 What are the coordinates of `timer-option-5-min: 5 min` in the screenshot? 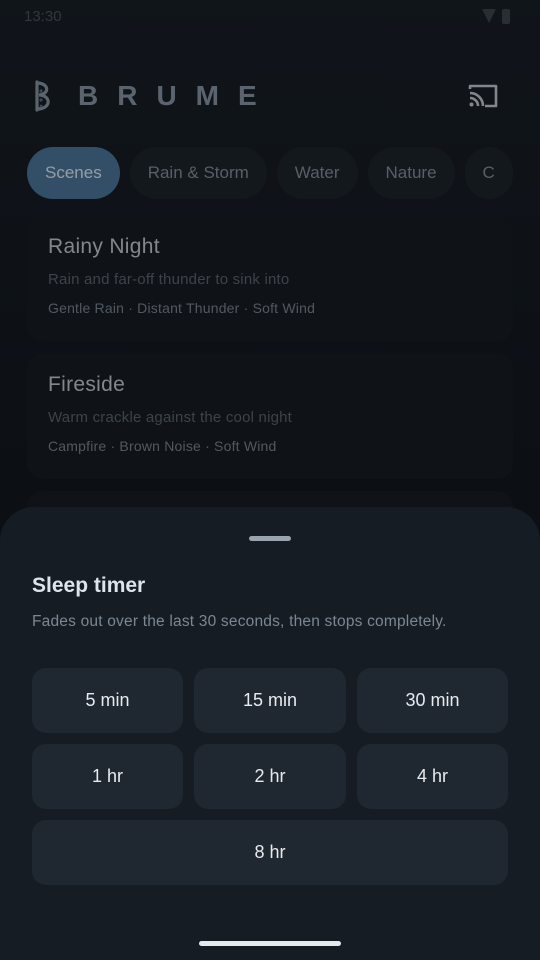 It's located at (107, 700).